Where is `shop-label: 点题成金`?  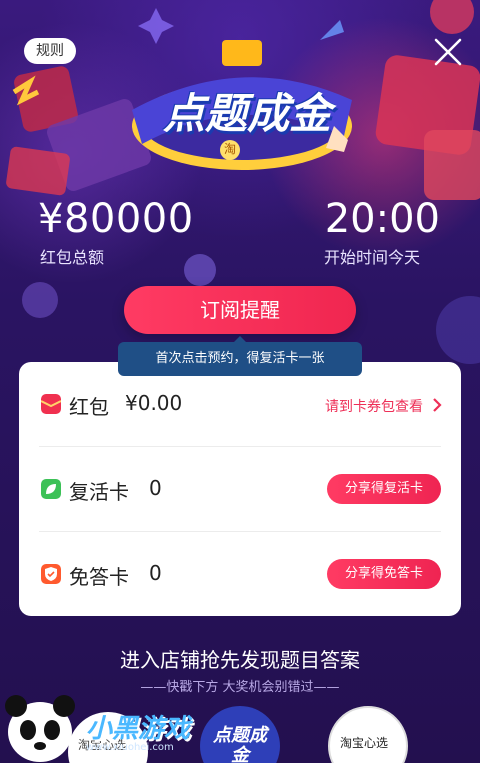 shop-label: 点题成金 is located at coordinates (240, 744).